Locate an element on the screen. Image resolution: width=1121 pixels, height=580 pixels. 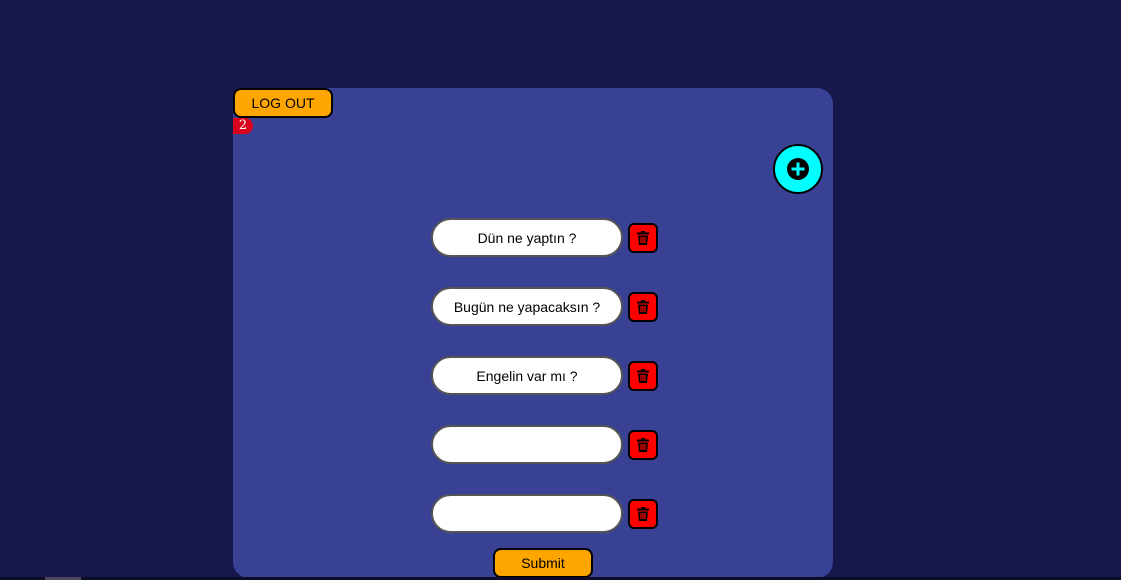
logout-button: LOG OUT is located at coordinates (283, 103).